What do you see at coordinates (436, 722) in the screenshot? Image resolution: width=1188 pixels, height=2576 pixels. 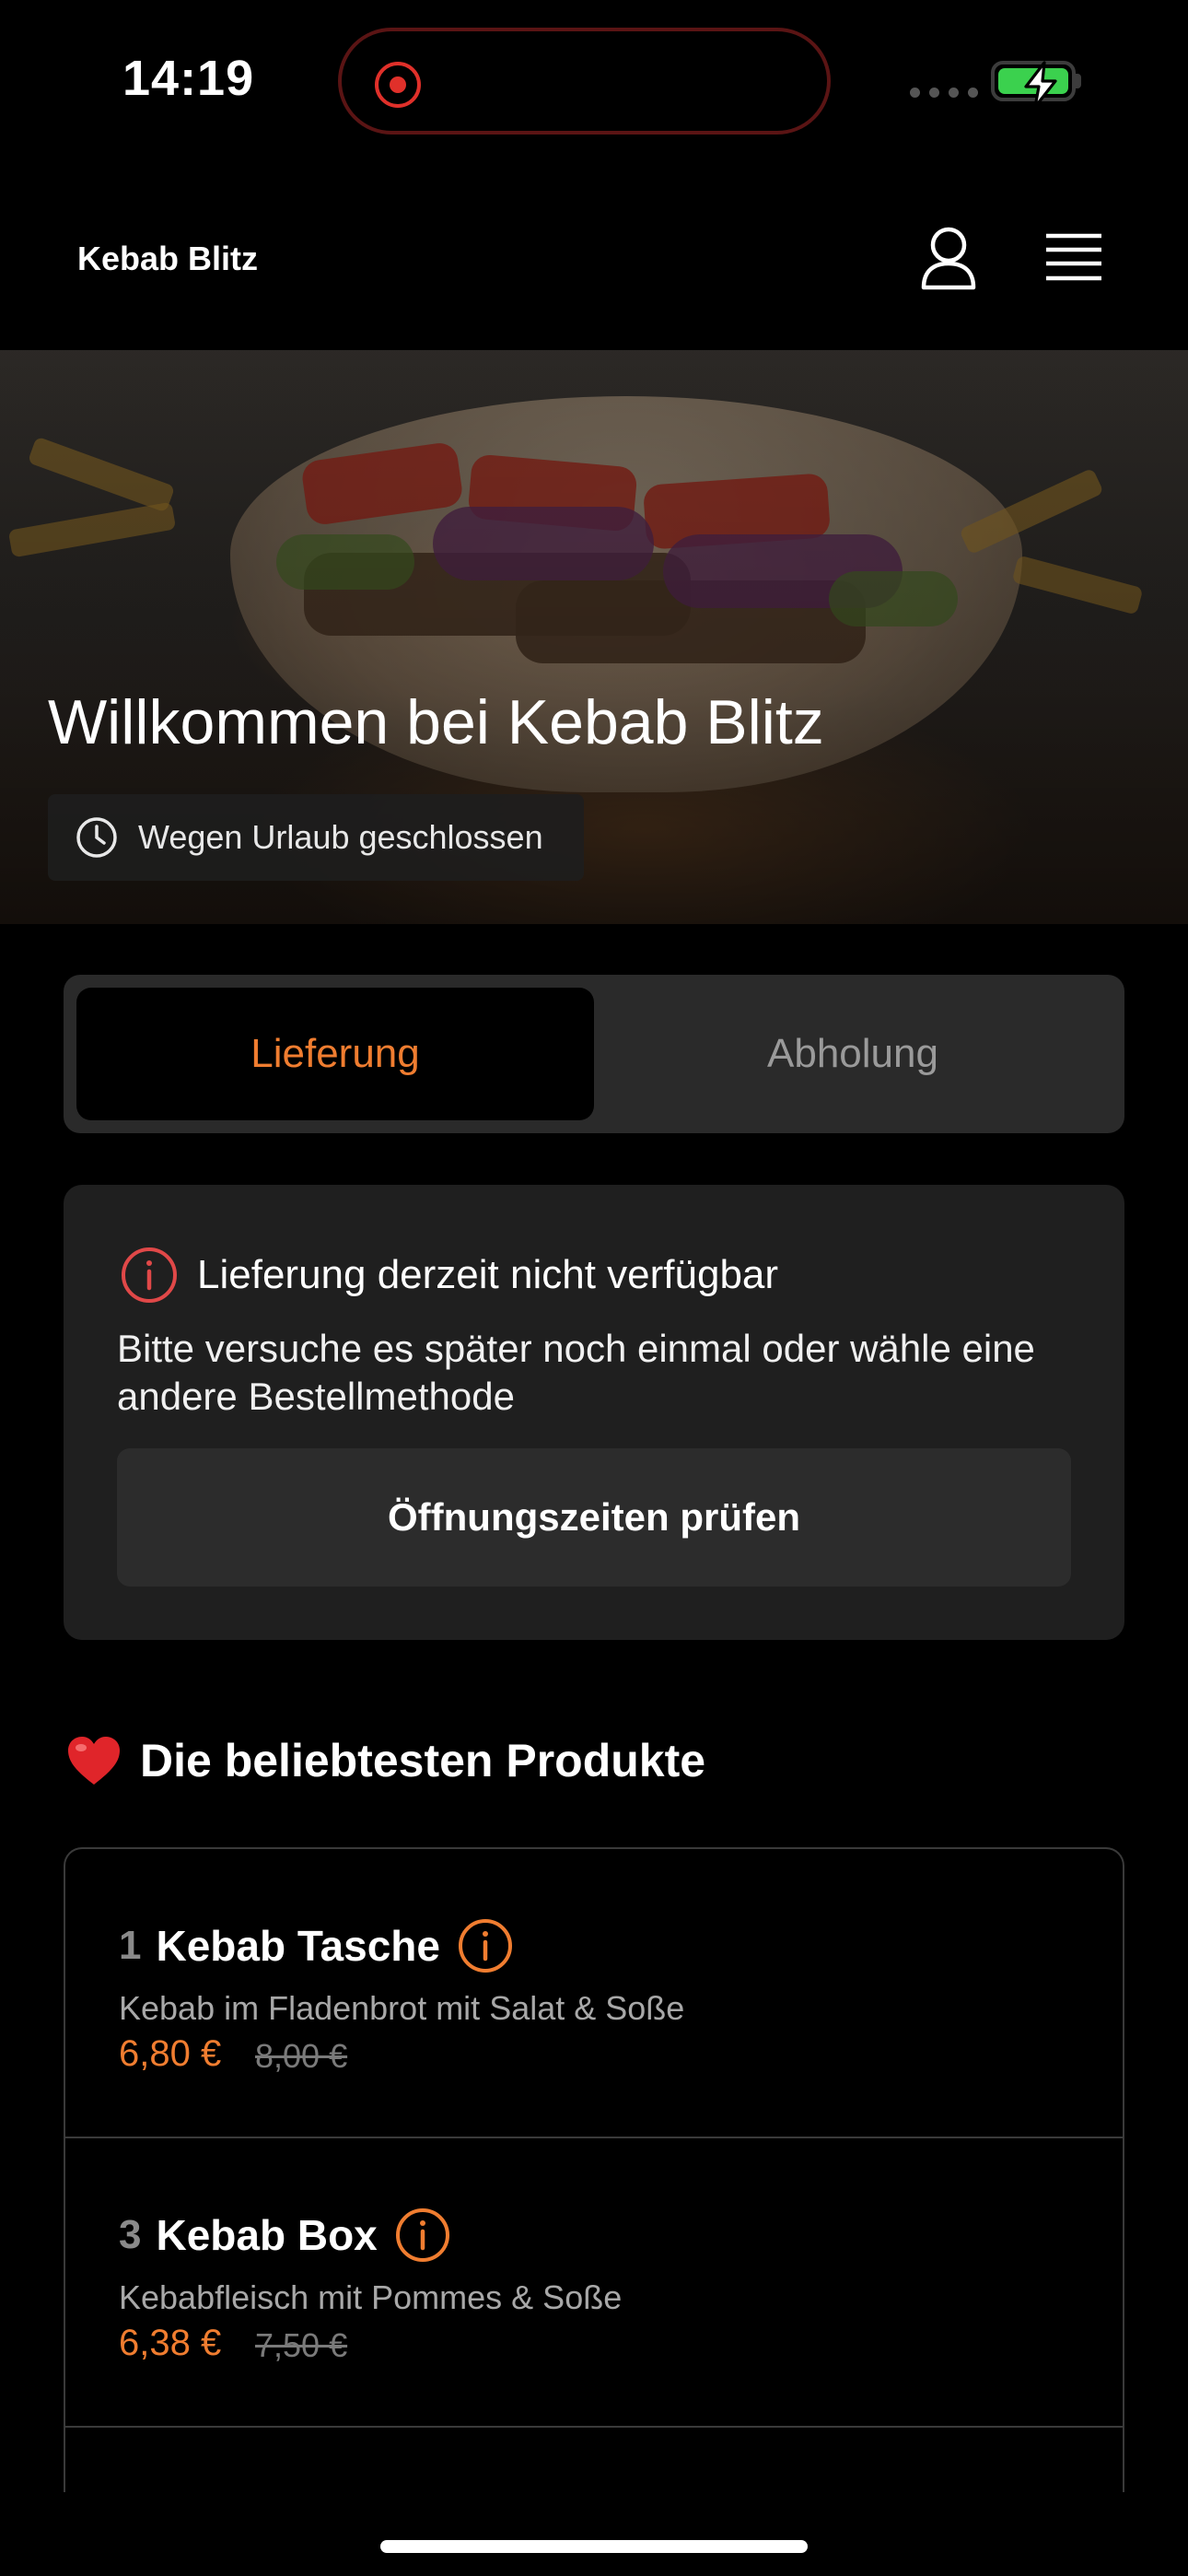 I see `hero-title: Willkommen bei Kebab Blitz` at bounding box center [436, 722].